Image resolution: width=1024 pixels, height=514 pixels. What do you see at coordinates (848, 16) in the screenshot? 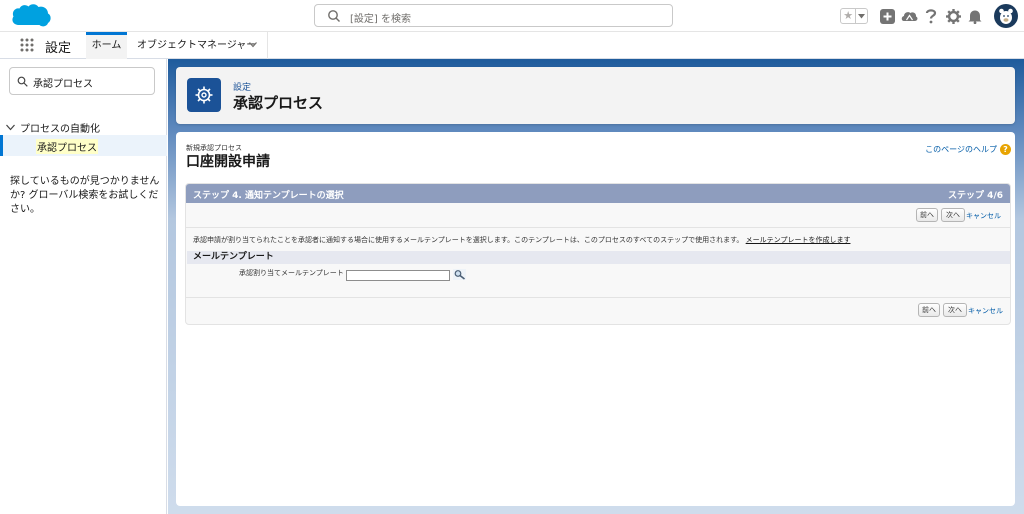
I see `favorites-star-icon: ★` at bounding box center [848, 16].